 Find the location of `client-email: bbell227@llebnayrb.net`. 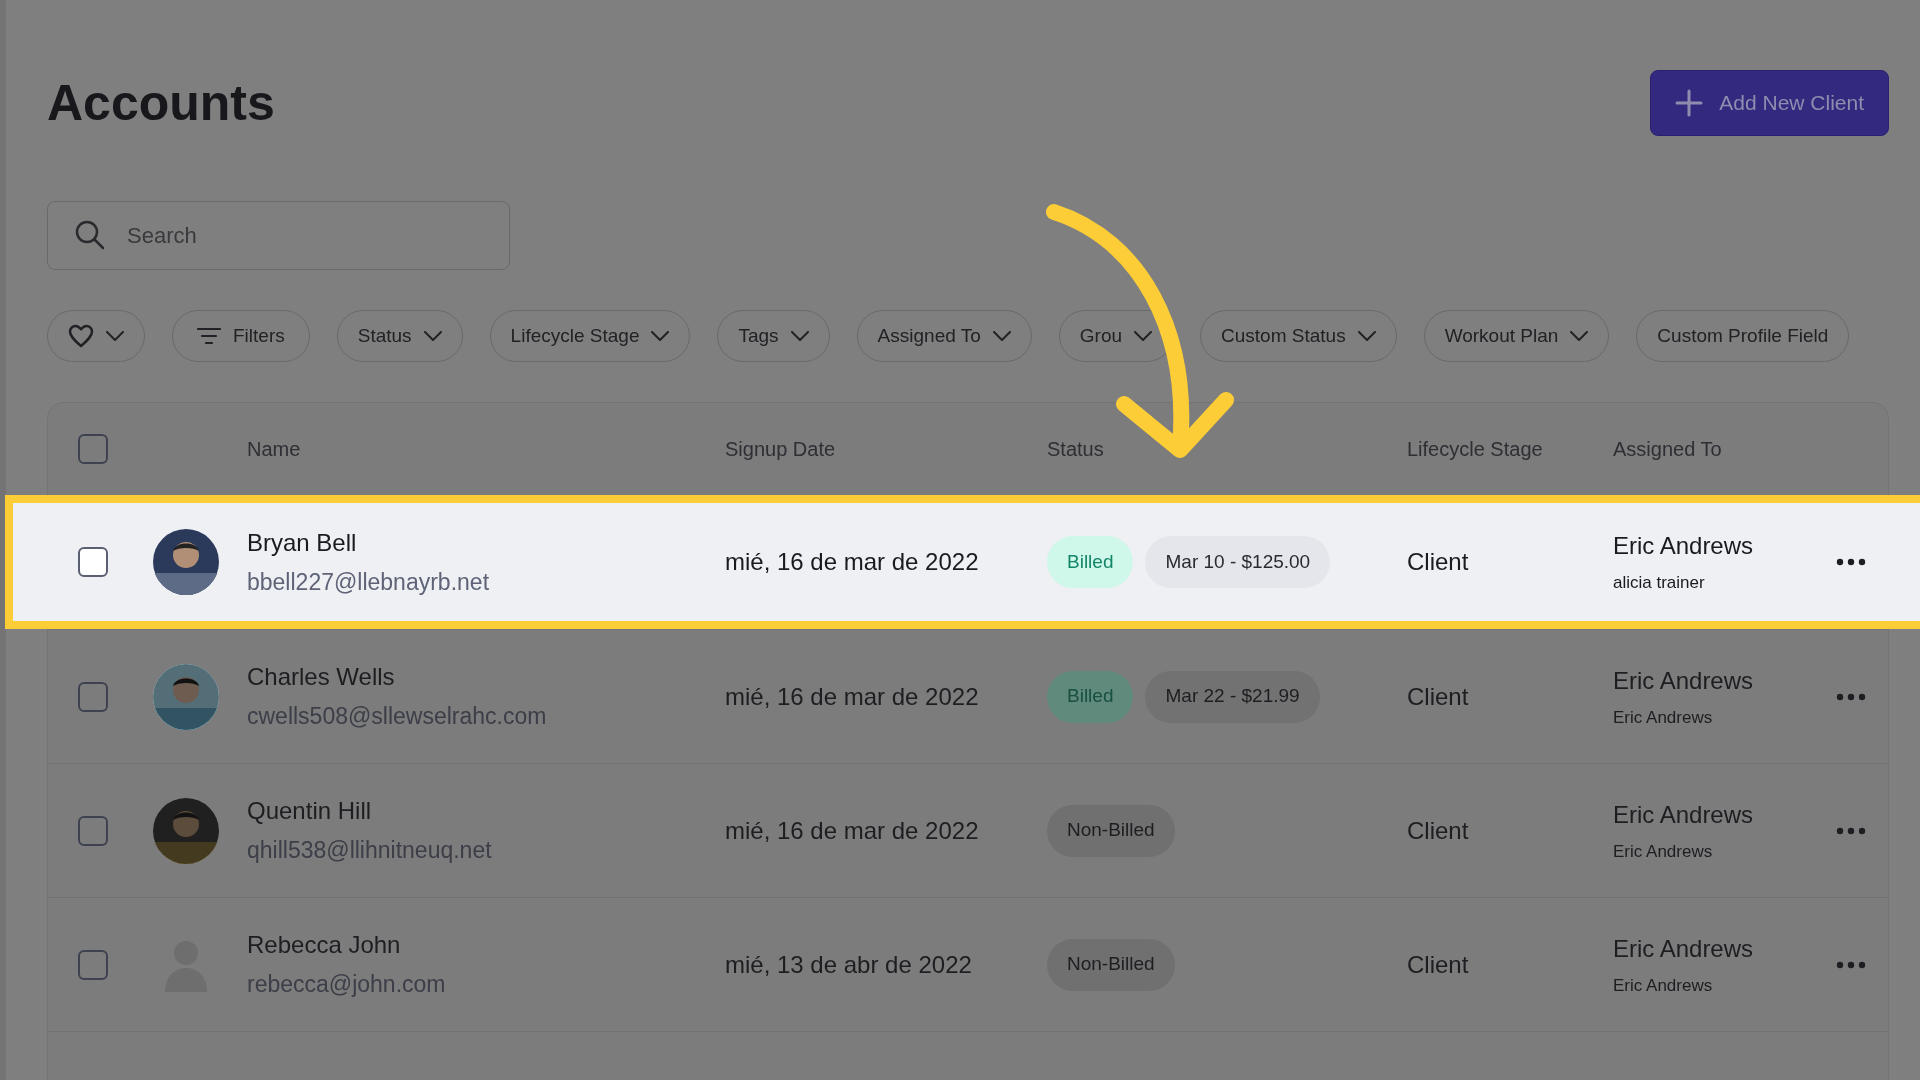

client-email: bbell227@llebnayrb.net is located at coordinates (368, 582).